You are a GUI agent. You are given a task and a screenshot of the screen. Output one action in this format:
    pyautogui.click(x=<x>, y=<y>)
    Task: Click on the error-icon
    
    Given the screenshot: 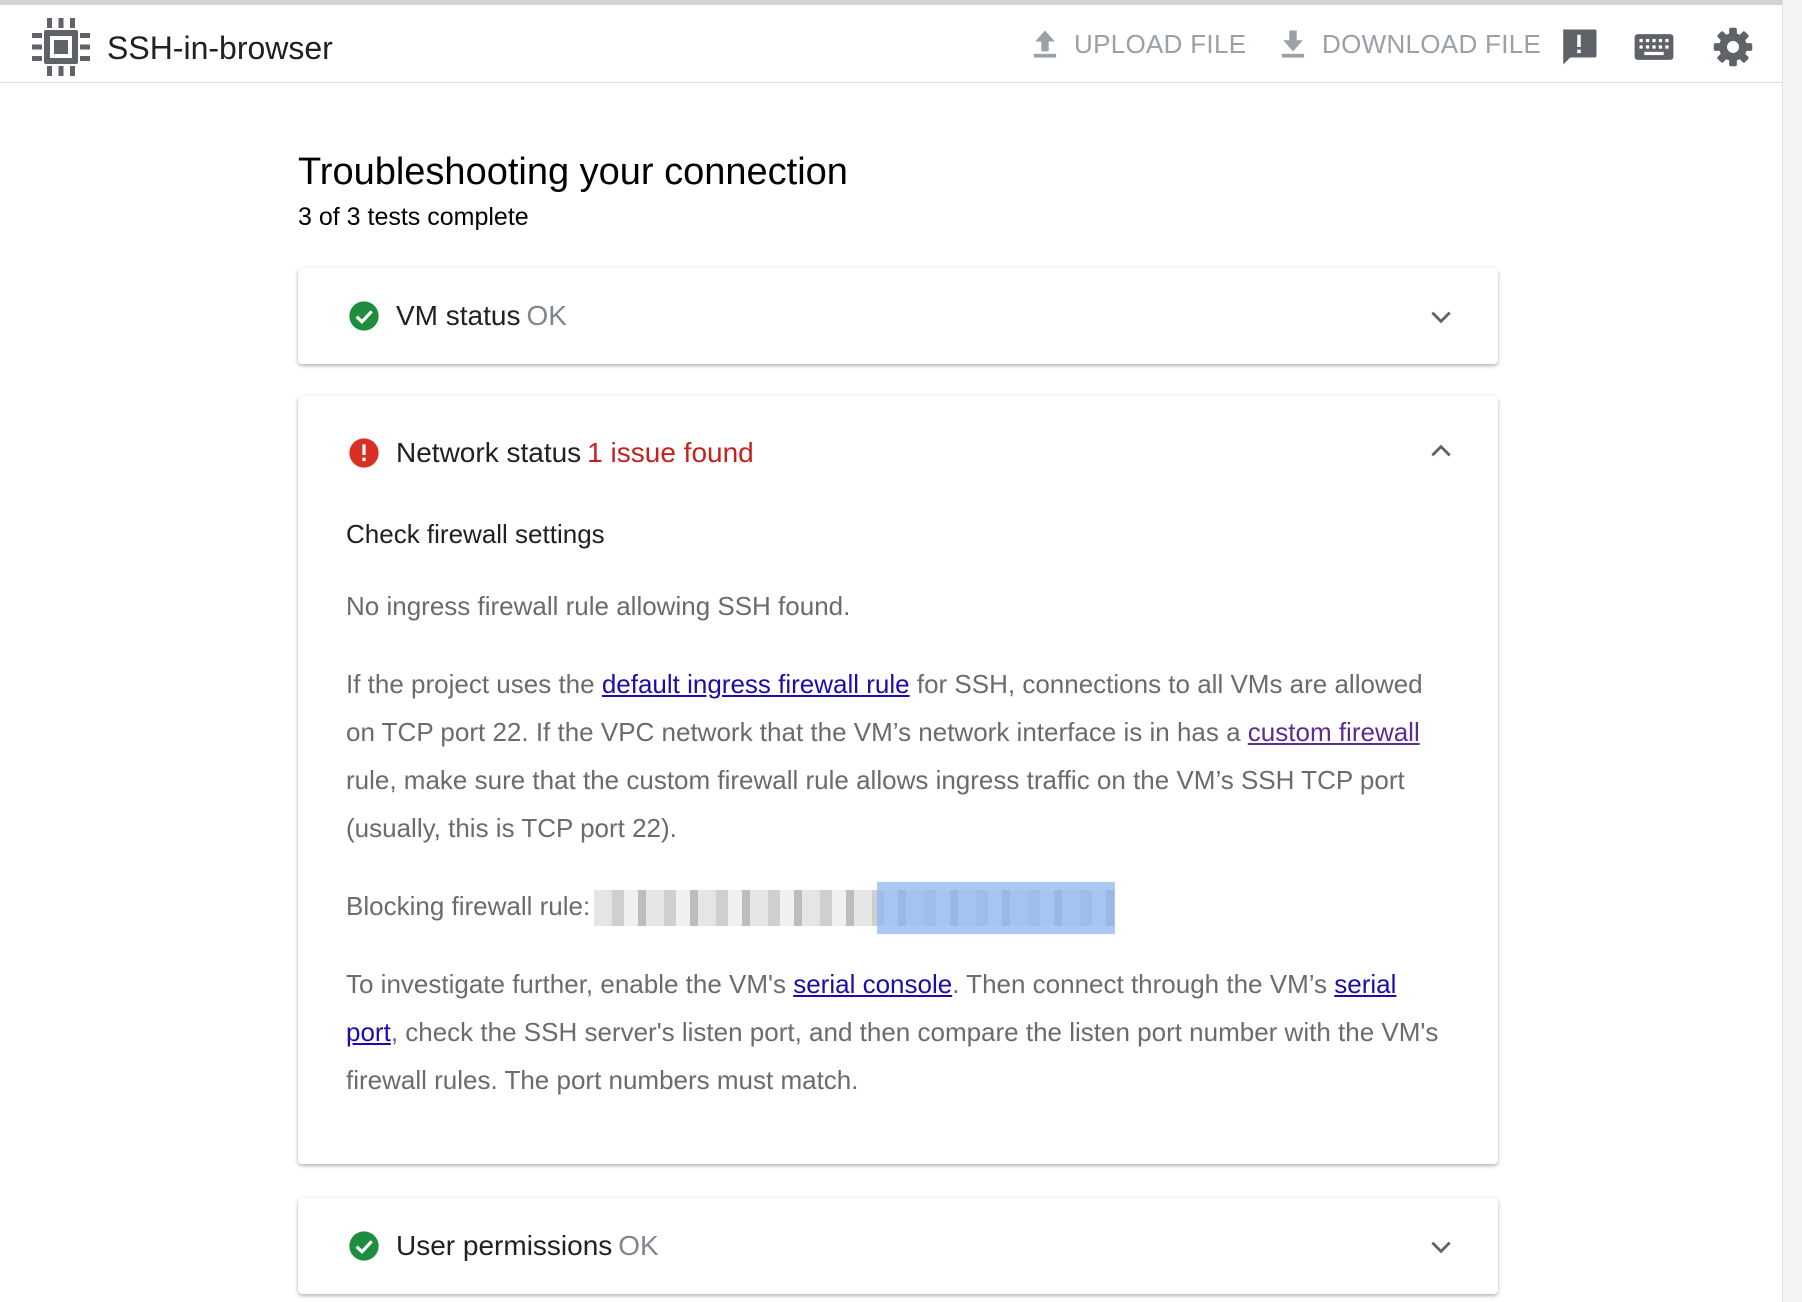 What is the action you would take?
    pyautogui.click(x=364, y=453)
    